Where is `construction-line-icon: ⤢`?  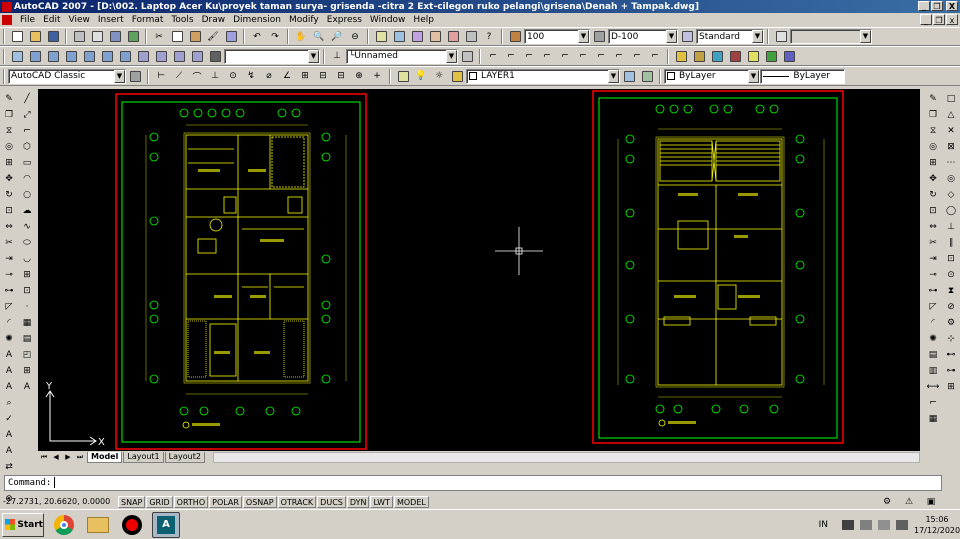
construction-line-icon: ⤢ is located at coordinates (27, 115).